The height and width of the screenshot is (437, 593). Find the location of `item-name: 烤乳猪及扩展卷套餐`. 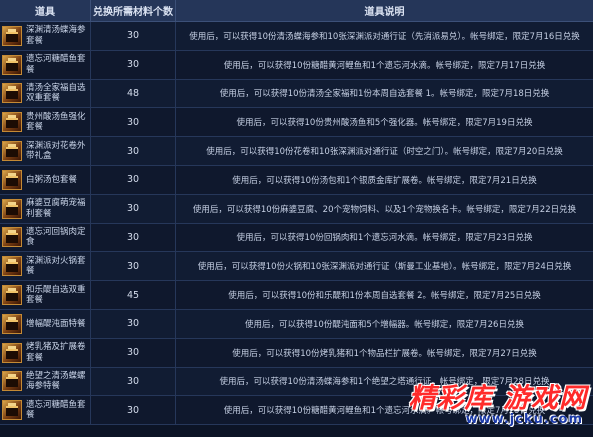

item-name: 烤乳猪及扩展卷套餐 is located at coordinates (56, 352).